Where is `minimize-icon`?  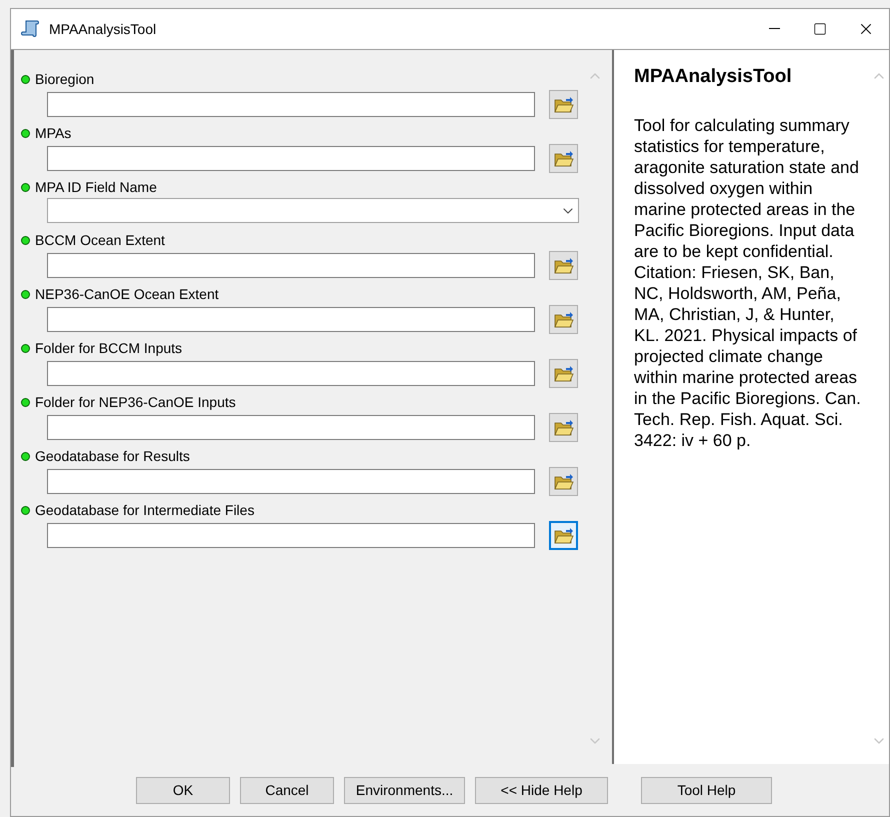 minimize-icon is located at coordinates (774, 29).